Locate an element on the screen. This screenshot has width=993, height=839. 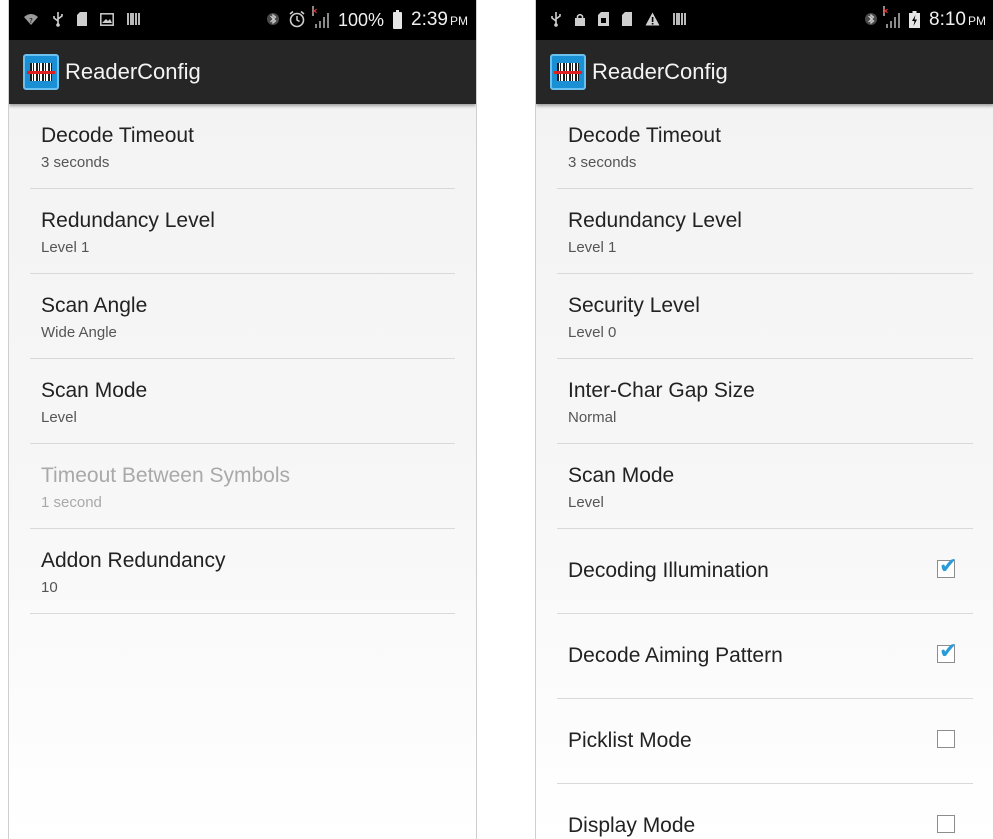
pref-security-level: Security Level Level 0 is located at coordinates (765, 316).